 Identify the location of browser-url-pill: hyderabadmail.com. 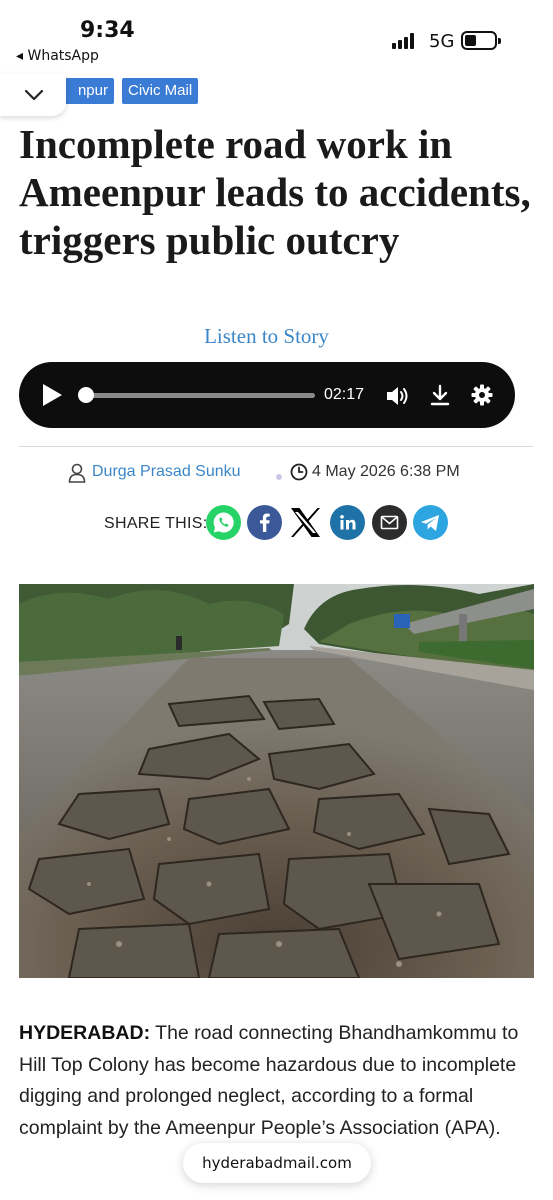
(277, 1163).